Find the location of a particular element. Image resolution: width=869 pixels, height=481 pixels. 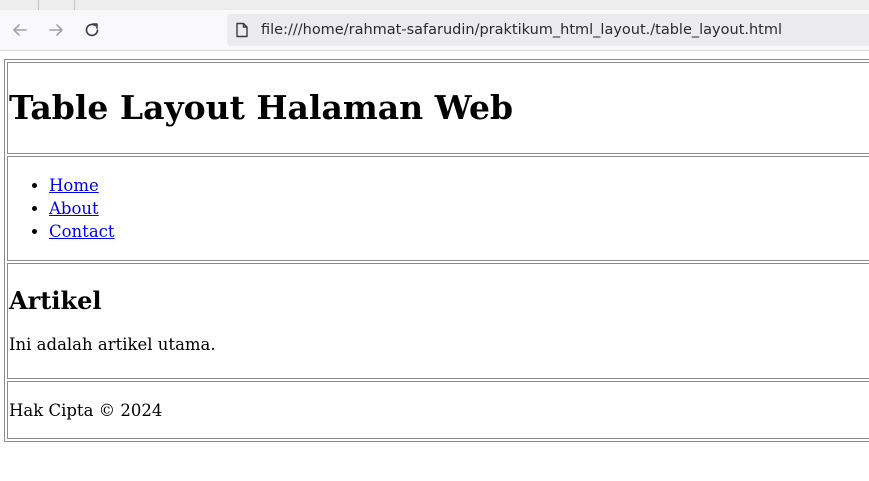

back-button is located at coordinates (20, 30).